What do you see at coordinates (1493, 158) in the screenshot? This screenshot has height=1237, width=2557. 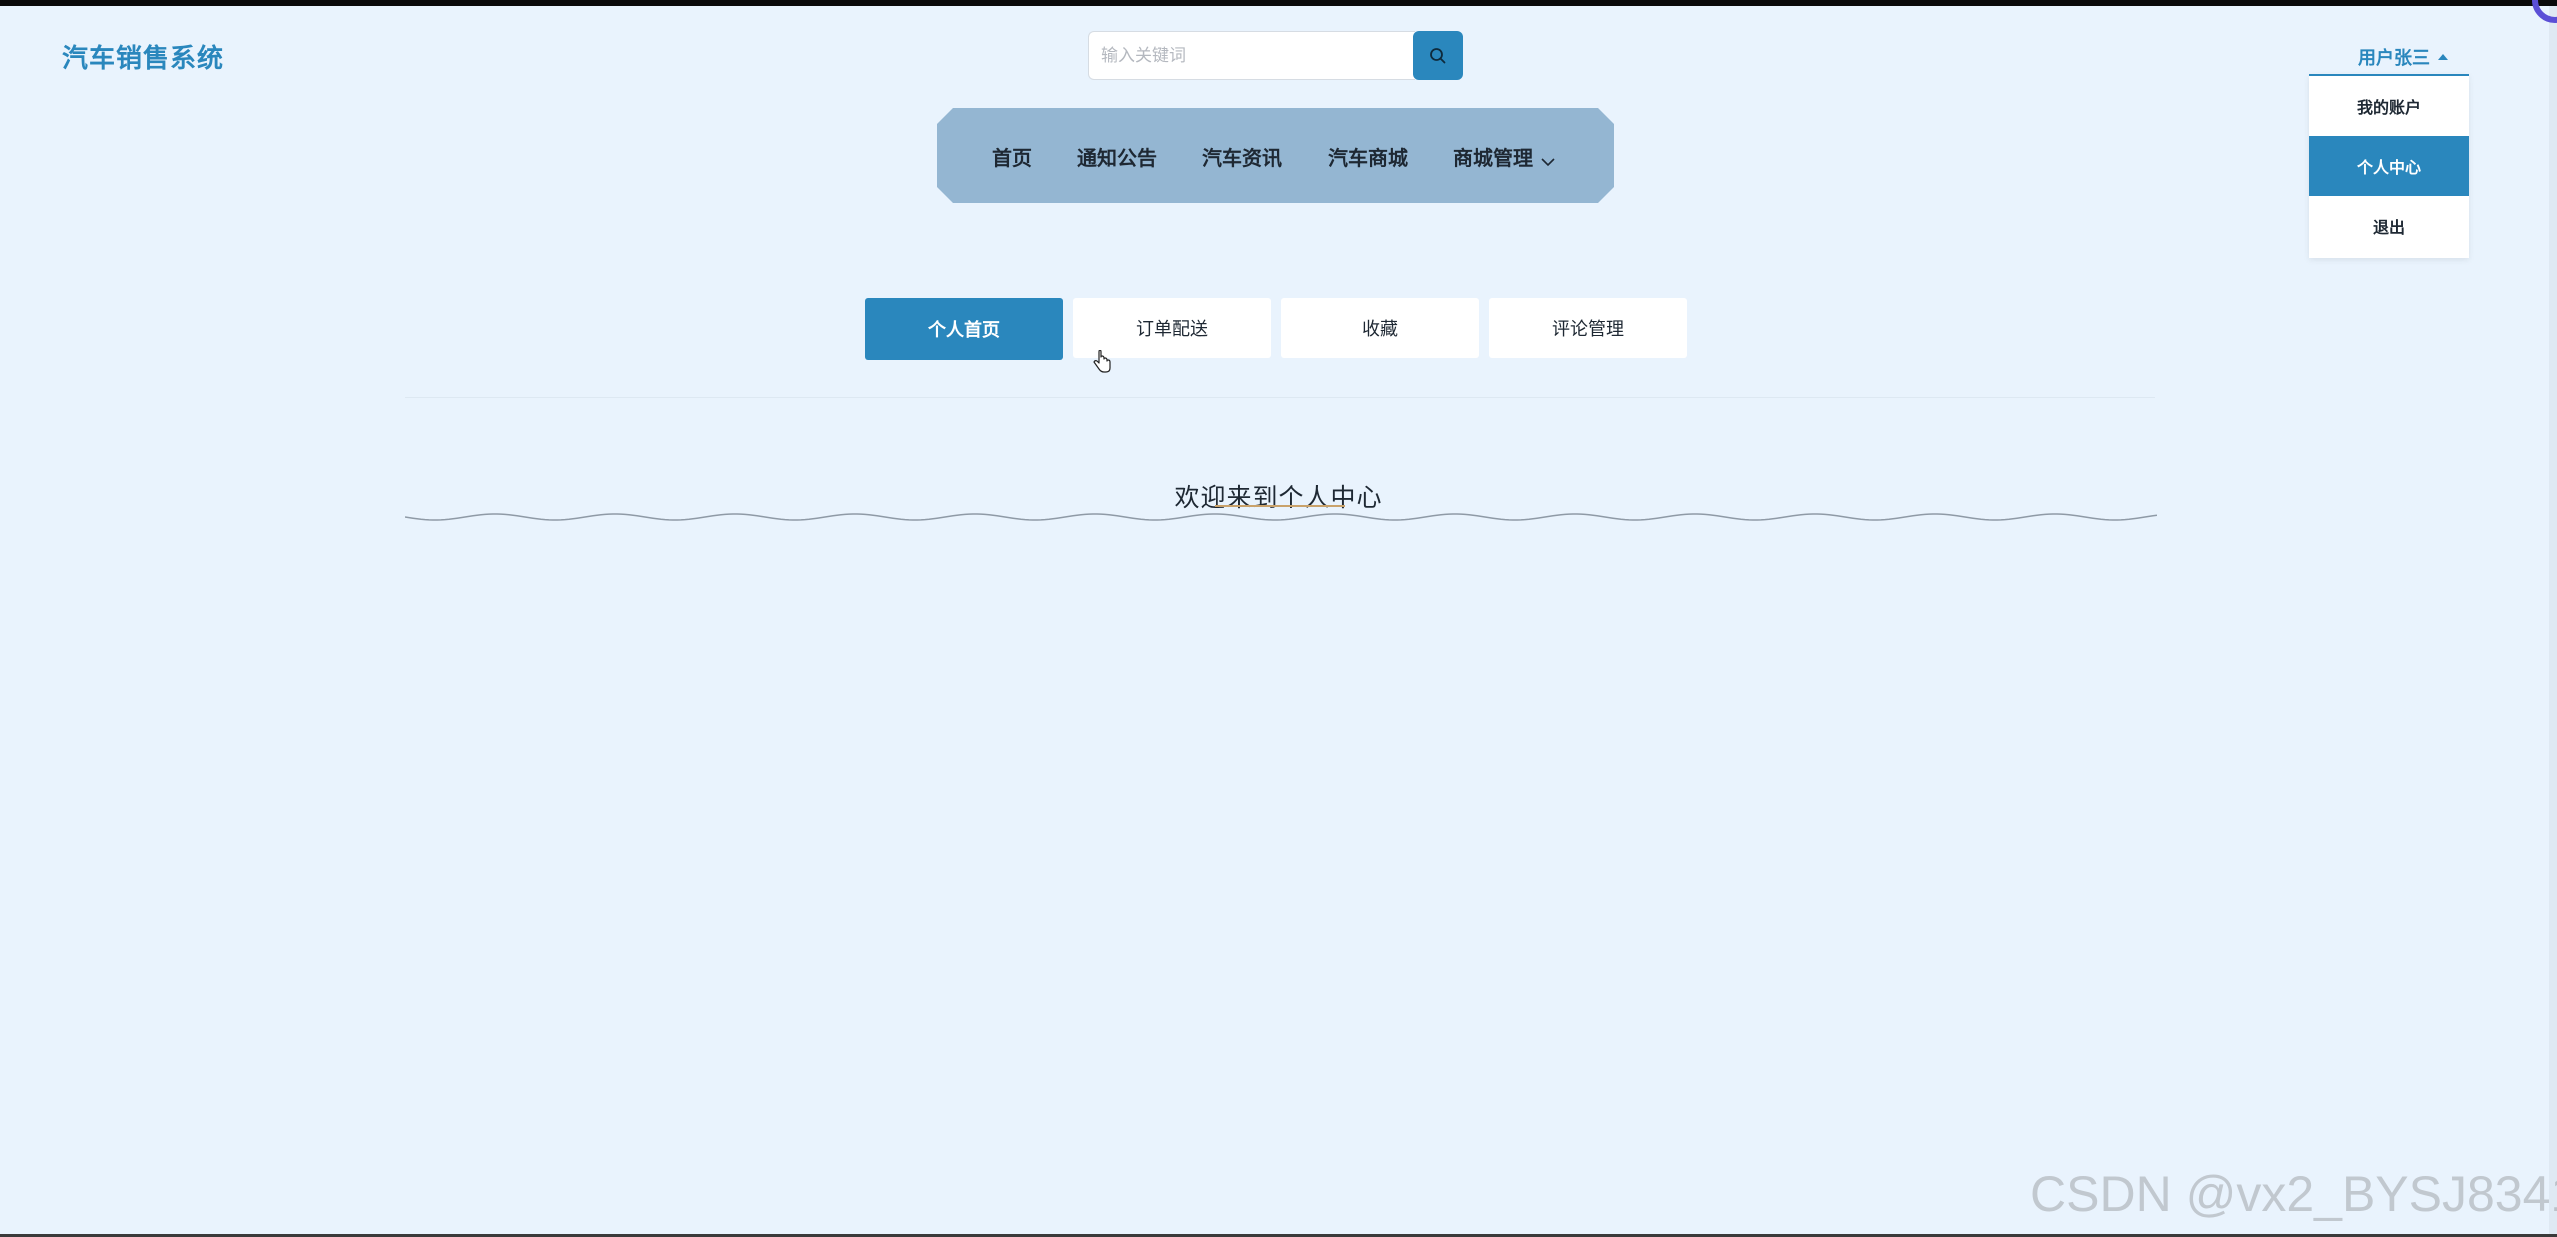 I see `nav-item-mall-management-label: 商城管理` at bounding box center [1493, 158].